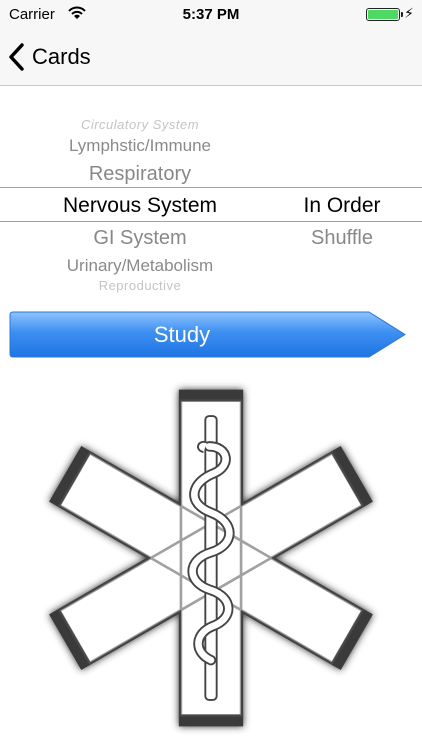 The image size is (422, 750). Describe the element at coordinates (402, 14) in the screenshot. I see `battery-tip` at that location.